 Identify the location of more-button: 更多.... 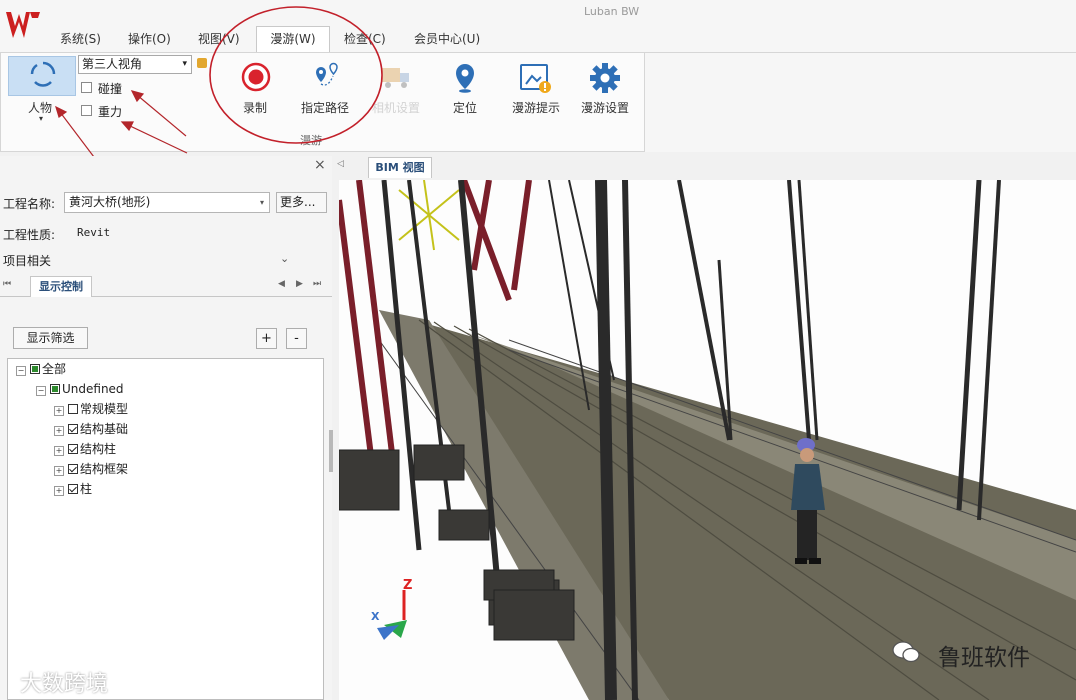
(301, 202).